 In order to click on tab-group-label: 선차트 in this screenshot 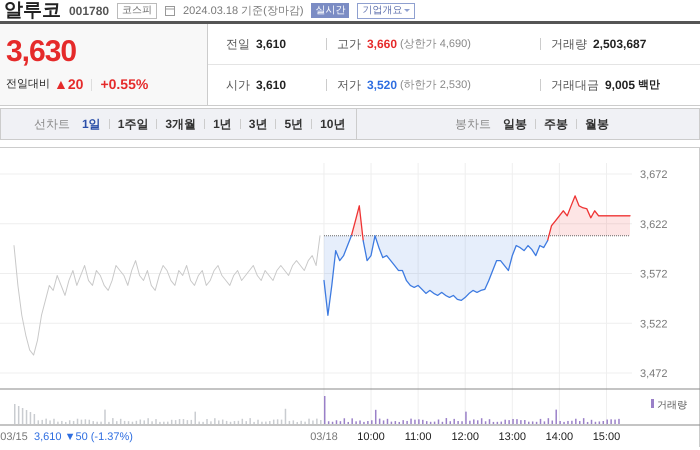, I will do `click(52, 124)`.